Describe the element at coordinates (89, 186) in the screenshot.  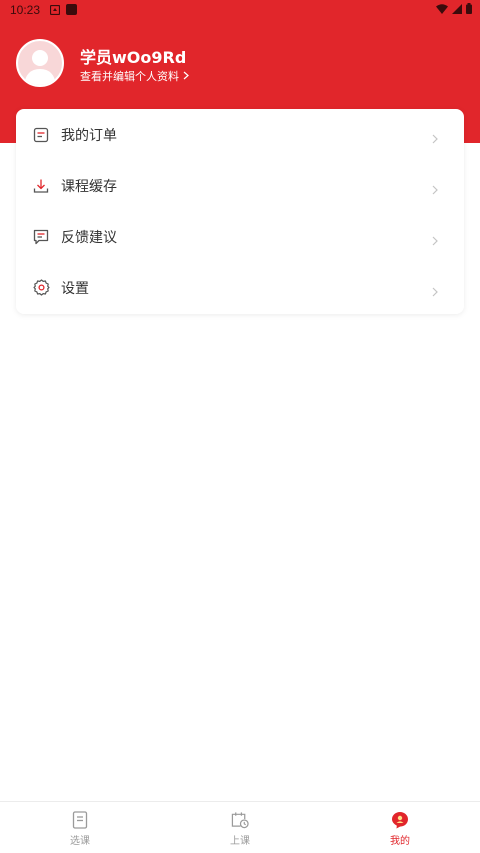
I see `menu-item-label: 课程缓存` at that location.